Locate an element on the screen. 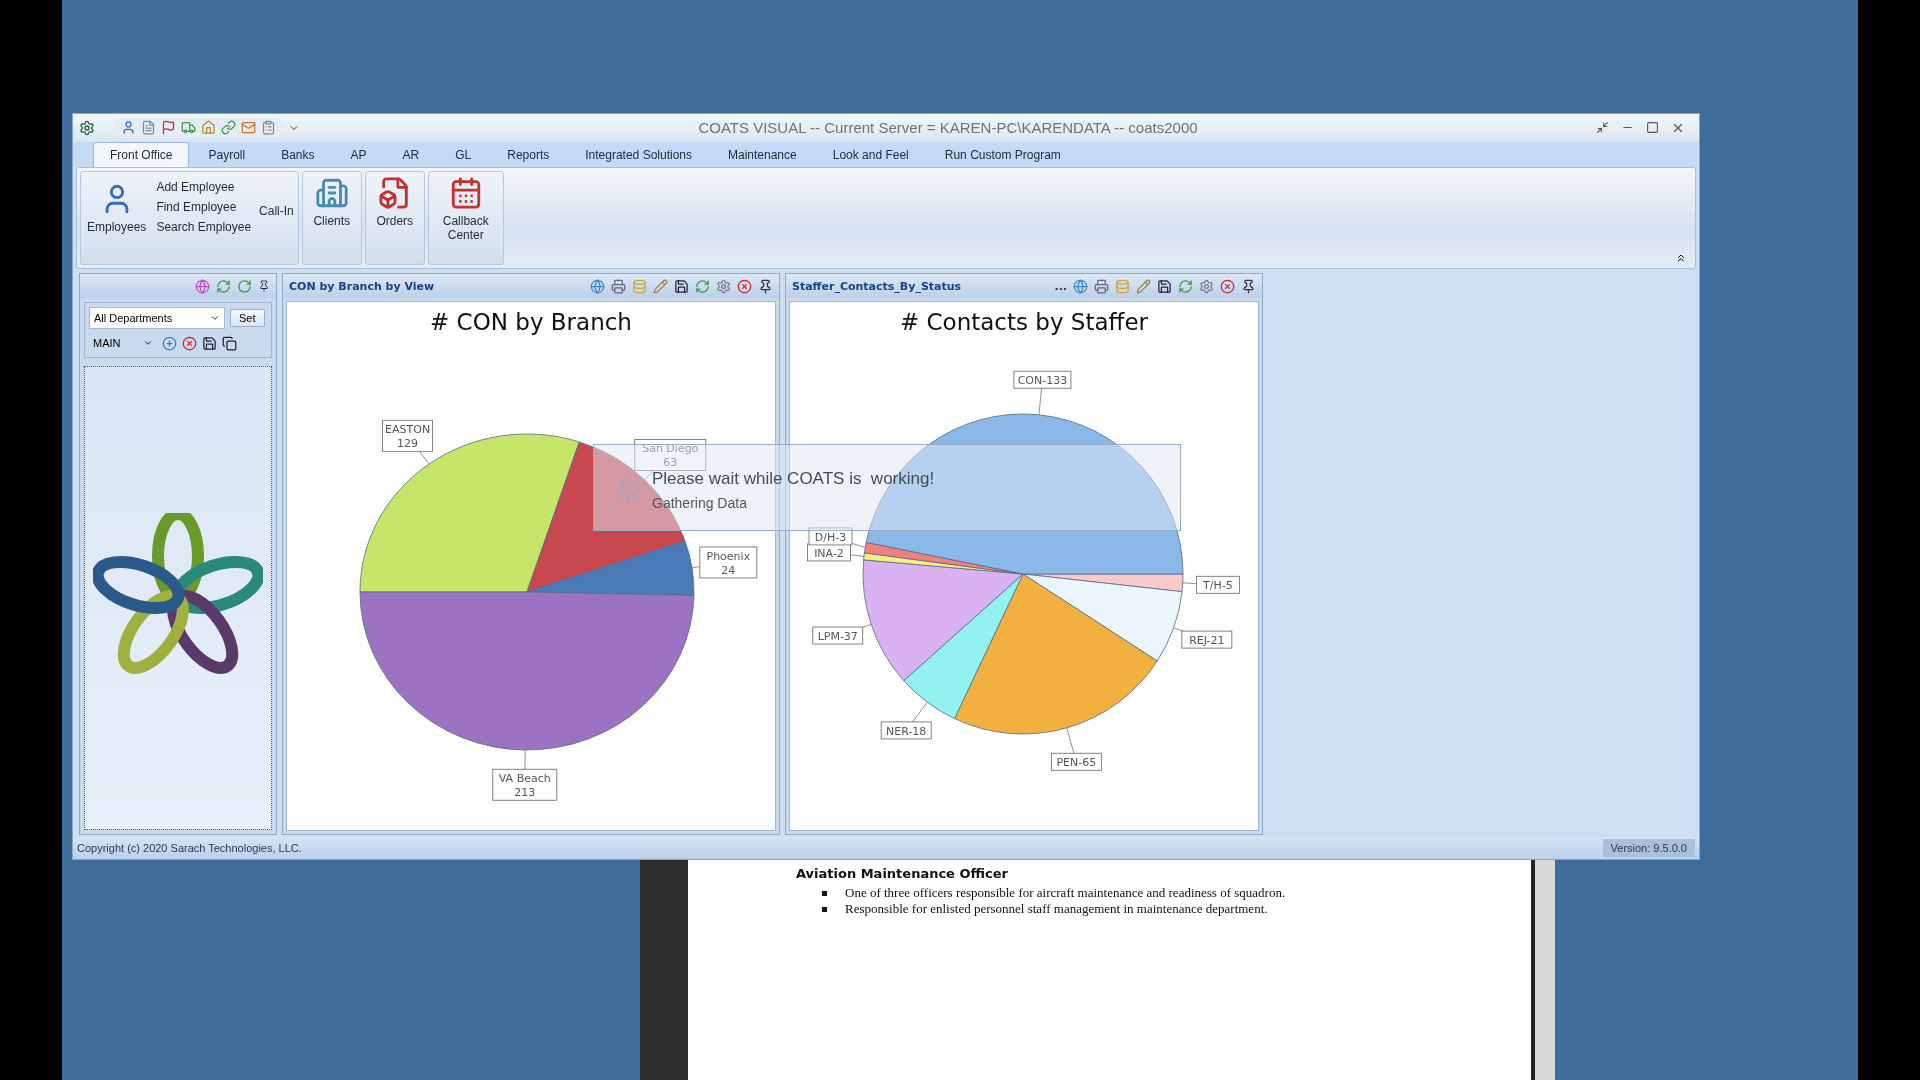 This screenshot has height=1080, width=1920. data-label: D/H-3 is located at coordinates (837, 538).